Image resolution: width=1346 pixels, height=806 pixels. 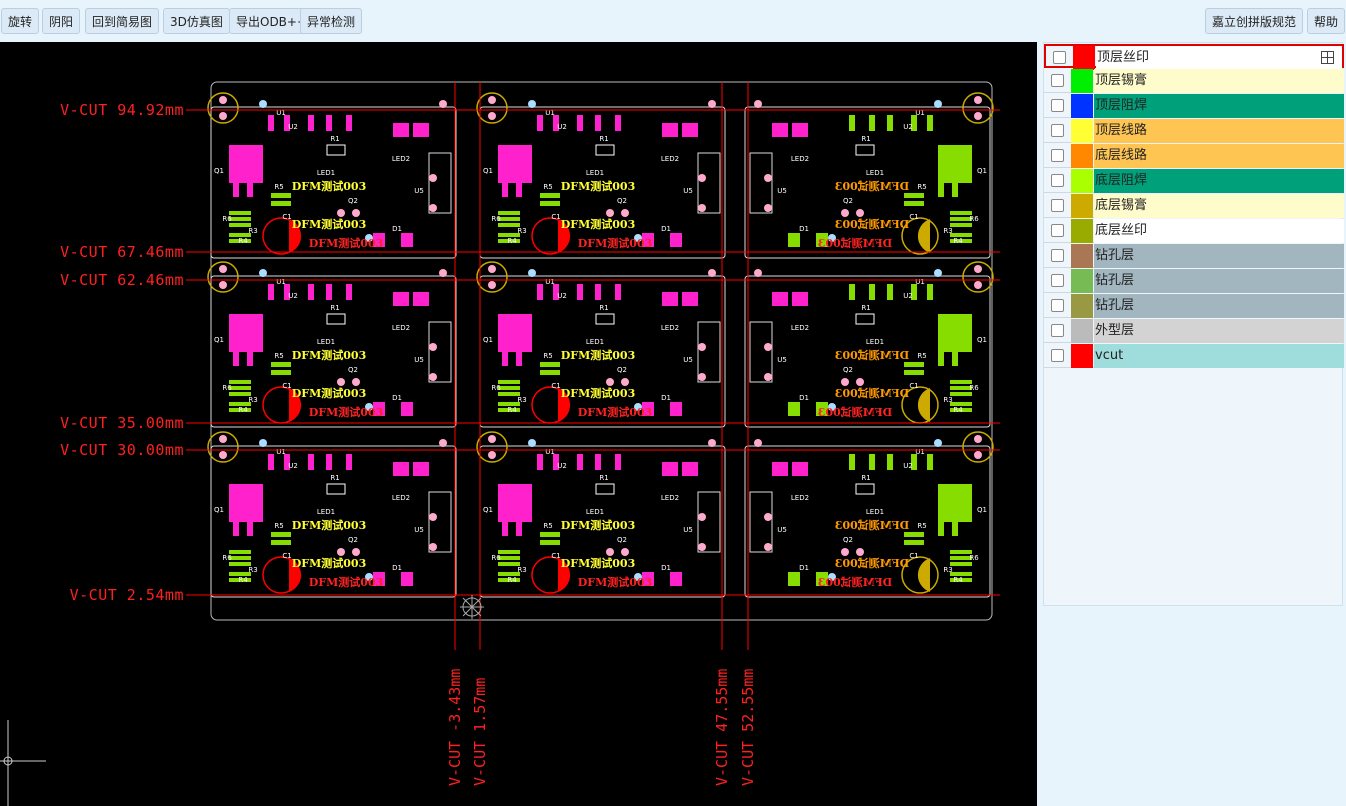 I want to click on layer-row: 顶层丝印, so click(x=1194, y=57).